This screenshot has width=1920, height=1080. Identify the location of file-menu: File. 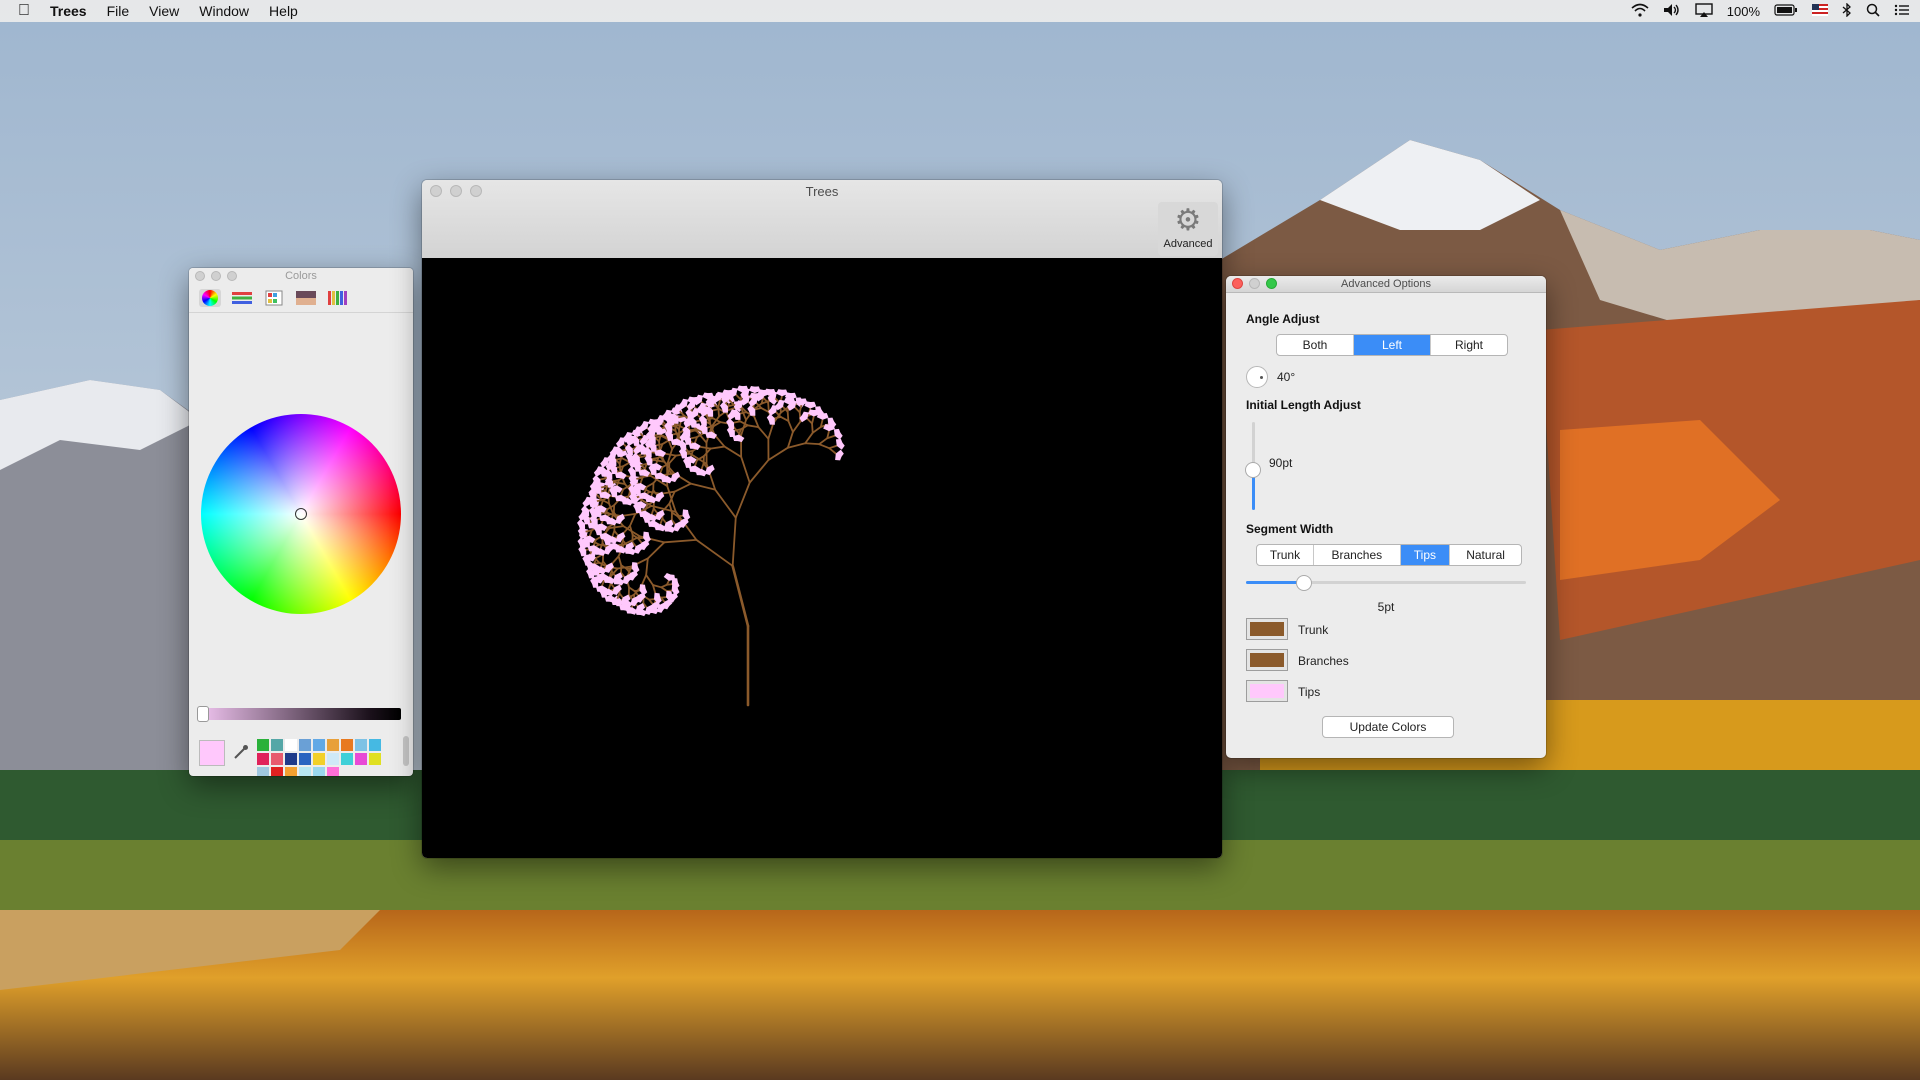
(118, 11).